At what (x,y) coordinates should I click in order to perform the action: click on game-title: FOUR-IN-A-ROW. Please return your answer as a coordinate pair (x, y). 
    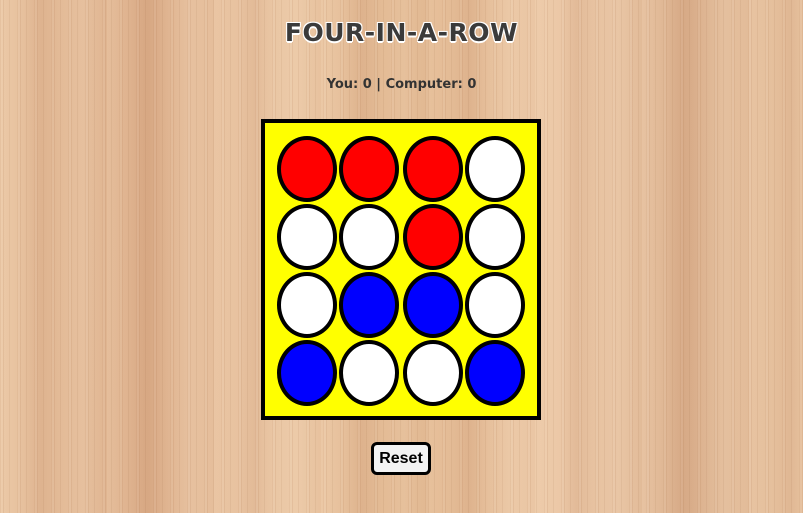
    Looking at the image, I should click on (401, 32).